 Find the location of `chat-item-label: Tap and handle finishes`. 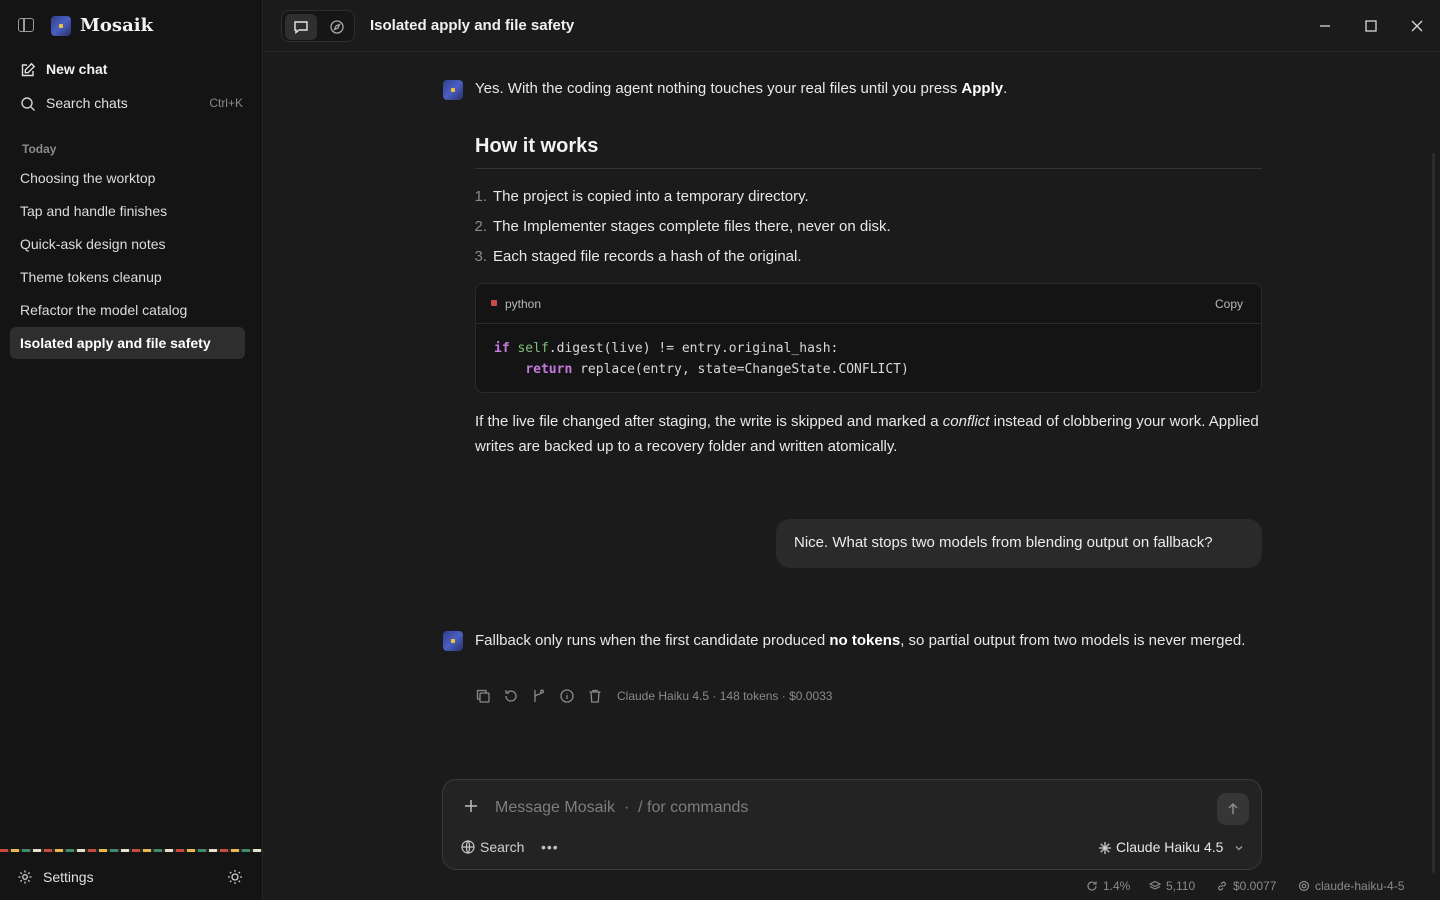

chat-item-label: Tap and handle finishes is located at coordinates (94, 211).